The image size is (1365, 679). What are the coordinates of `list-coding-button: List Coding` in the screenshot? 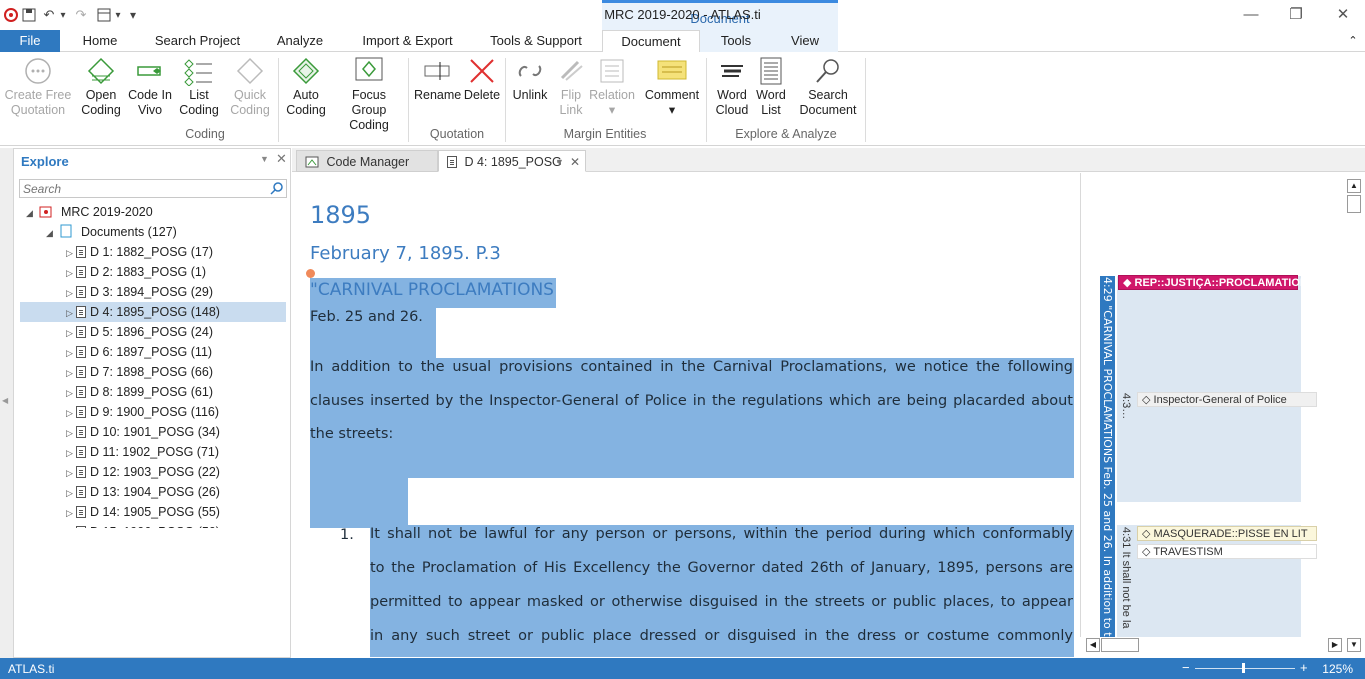 It's located at (199, 89).